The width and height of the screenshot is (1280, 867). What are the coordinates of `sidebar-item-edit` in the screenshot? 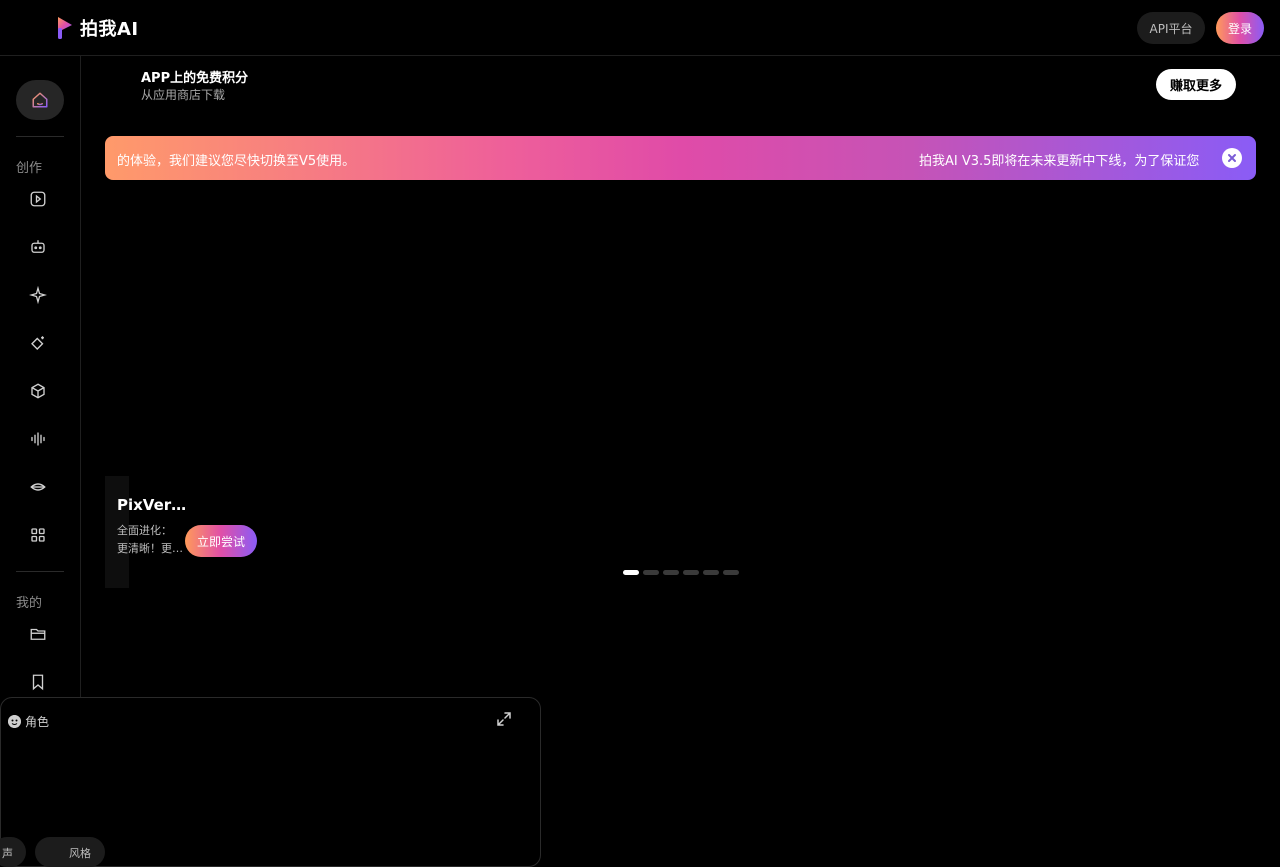 It's located at (38, 343).